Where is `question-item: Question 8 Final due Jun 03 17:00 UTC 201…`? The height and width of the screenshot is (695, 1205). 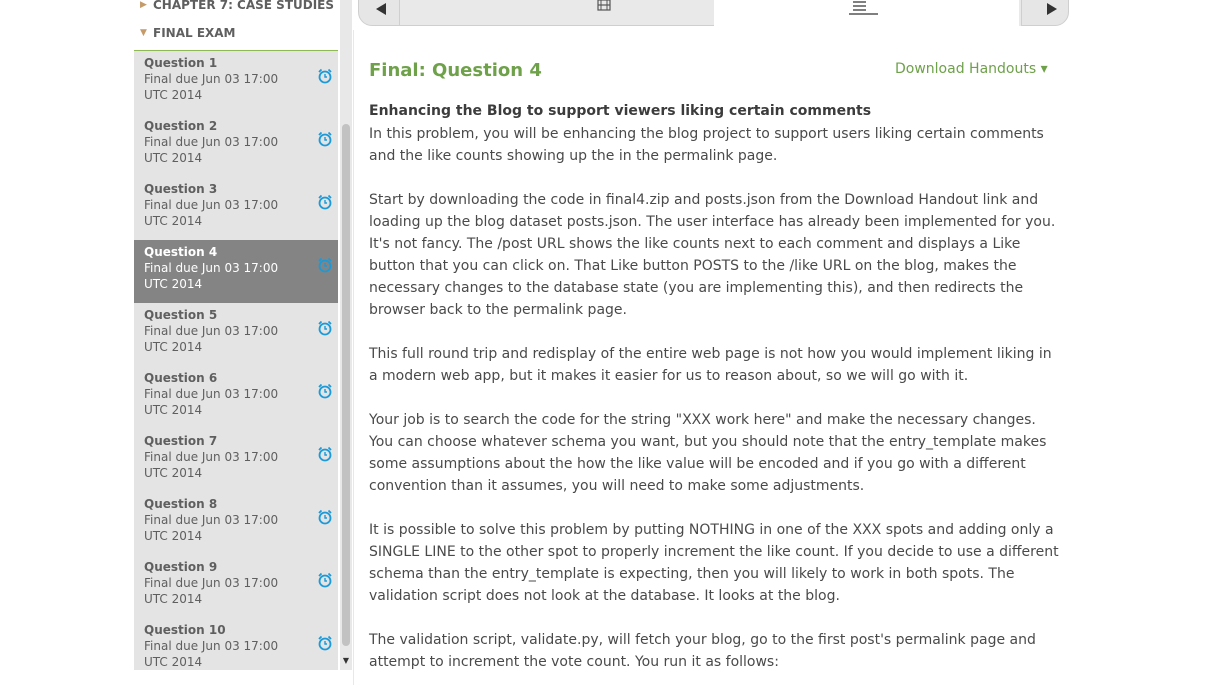
question-item: Question 8 Final due Jun 03 17:00 UTC 201… is located at coordinates (236, 523).